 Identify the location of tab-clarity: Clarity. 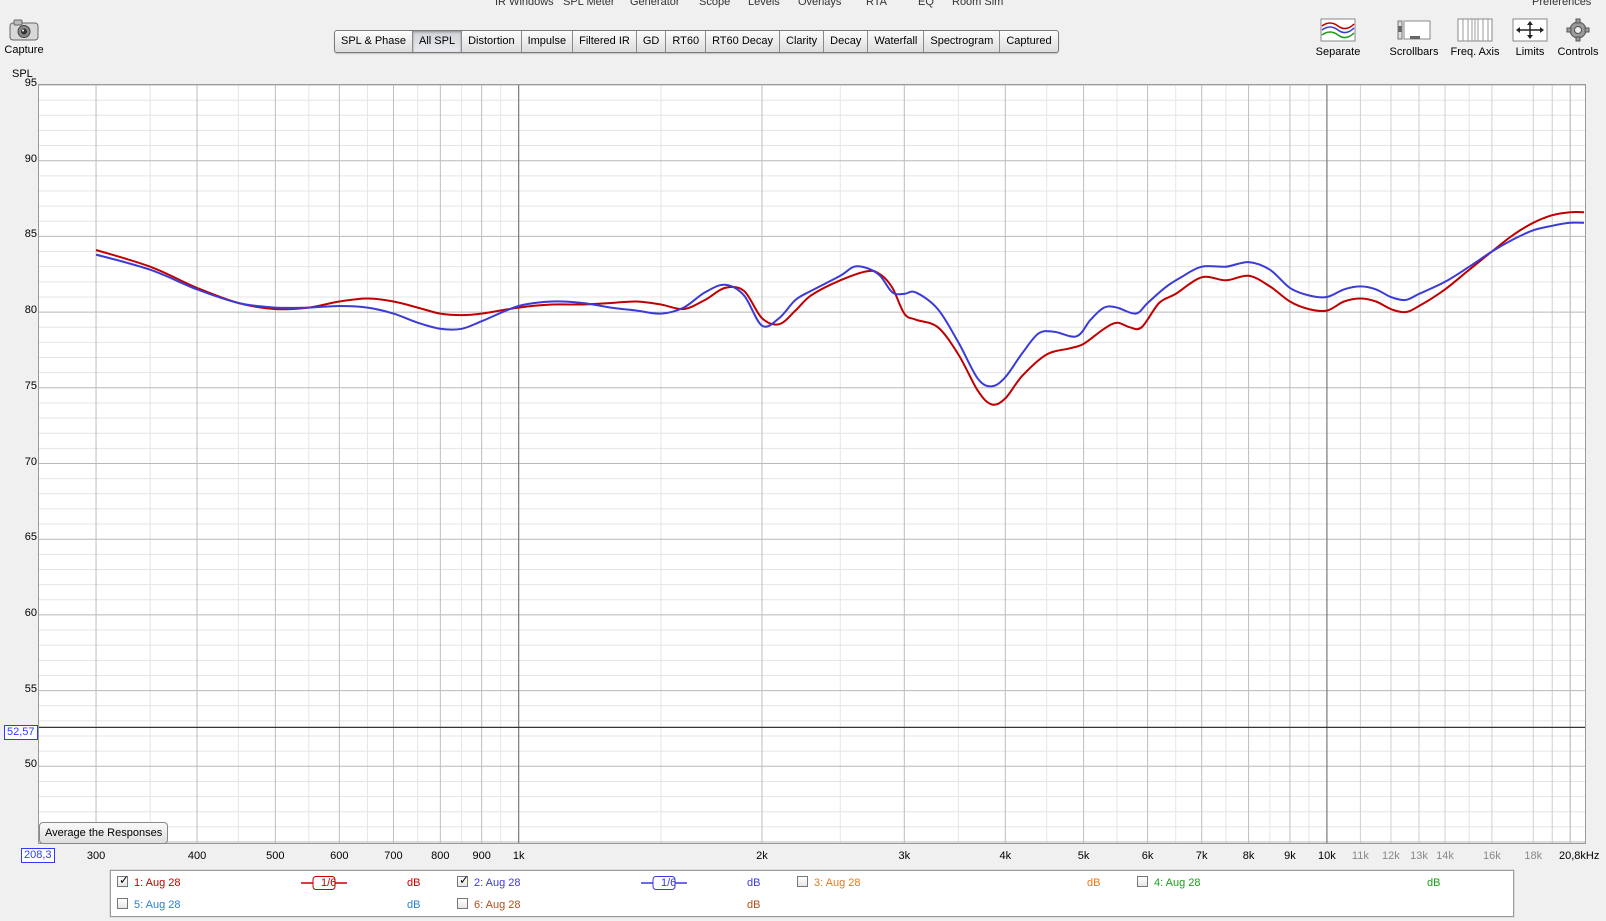
(802, 41).